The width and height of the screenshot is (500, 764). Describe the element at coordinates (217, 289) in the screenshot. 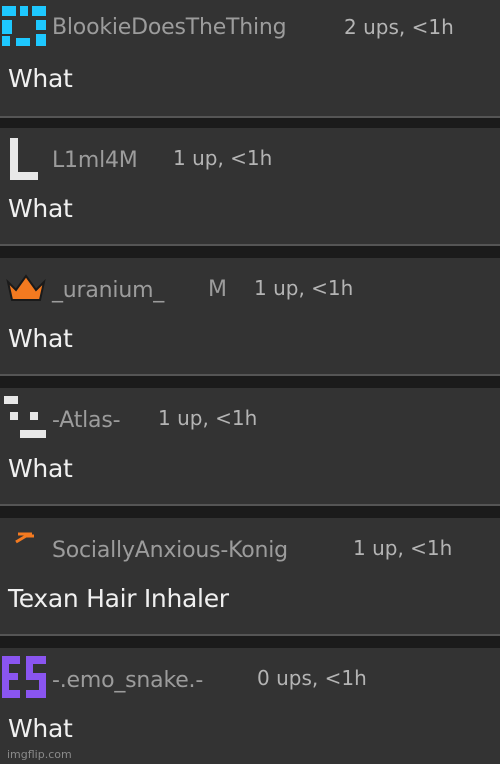

I see `mod-badge: M` at that location.